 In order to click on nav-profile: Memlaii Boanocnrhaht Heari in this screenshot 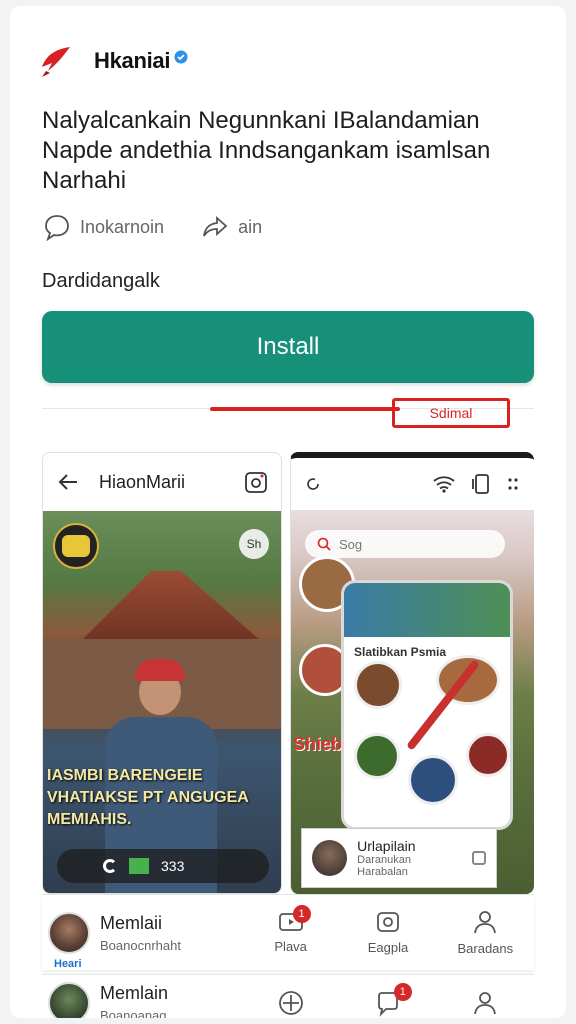, I will do `click(142, 940)`.